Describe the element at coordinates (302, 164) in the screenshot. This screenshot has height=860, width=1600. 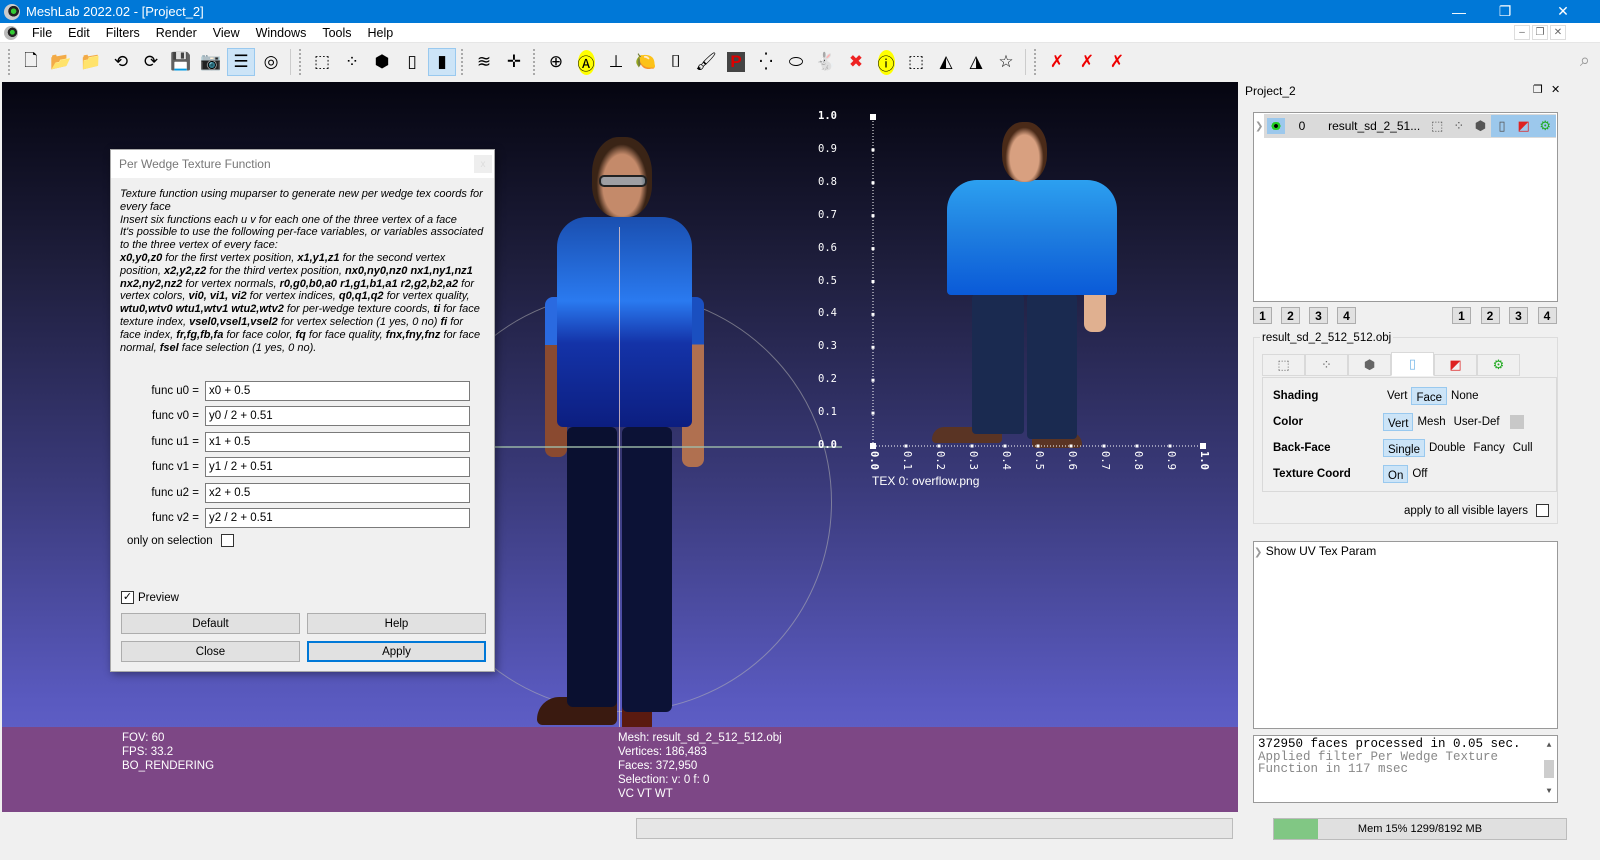
I see `dialog-titlebar: Per Wedge Texture Function` at that location.